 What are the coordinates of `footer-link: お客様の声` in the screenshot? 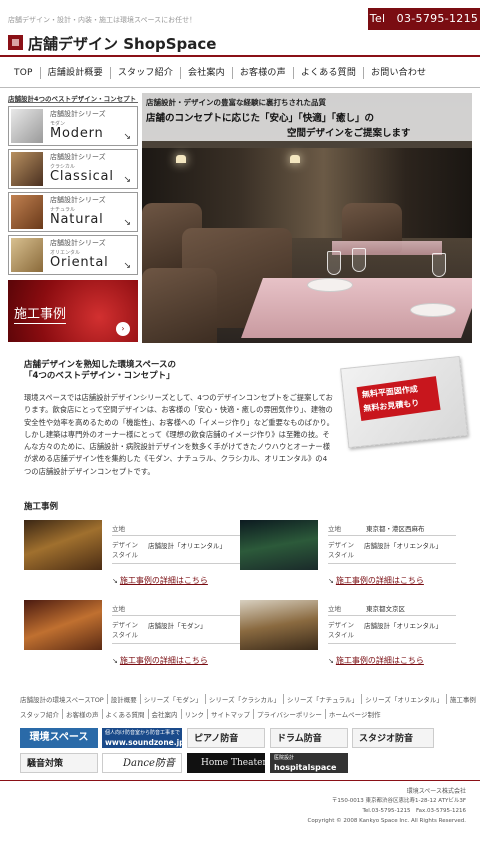 It's located at (83, 714).